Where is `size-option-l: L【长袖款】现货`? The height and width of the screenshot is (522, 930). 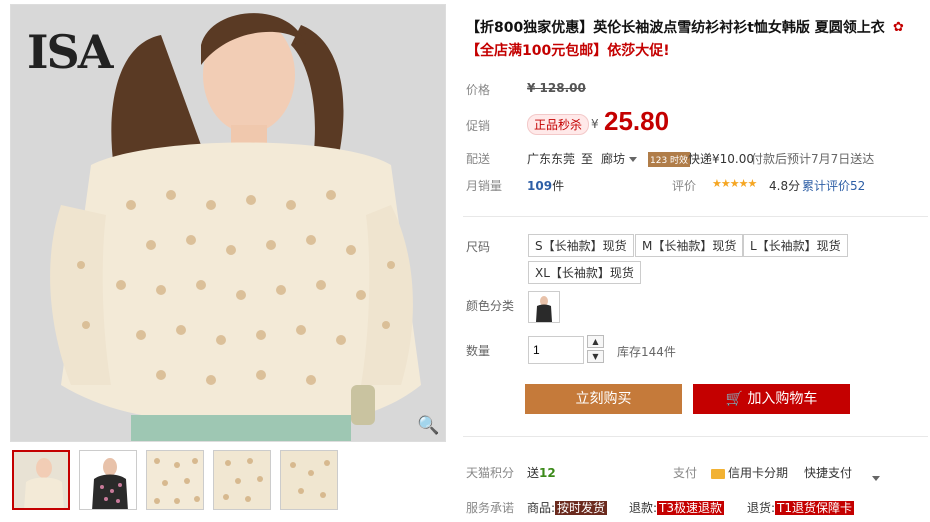 size-option-l: L【长袖款】现货 is located at coordinates (795, 245).